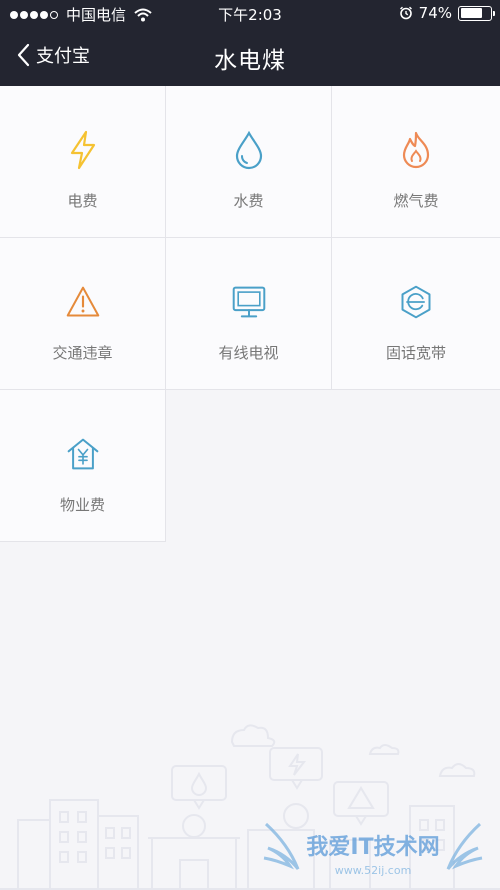 The width and height of the screenshot is (500, 890). I want to click on battery-icon, so click(476, 13).